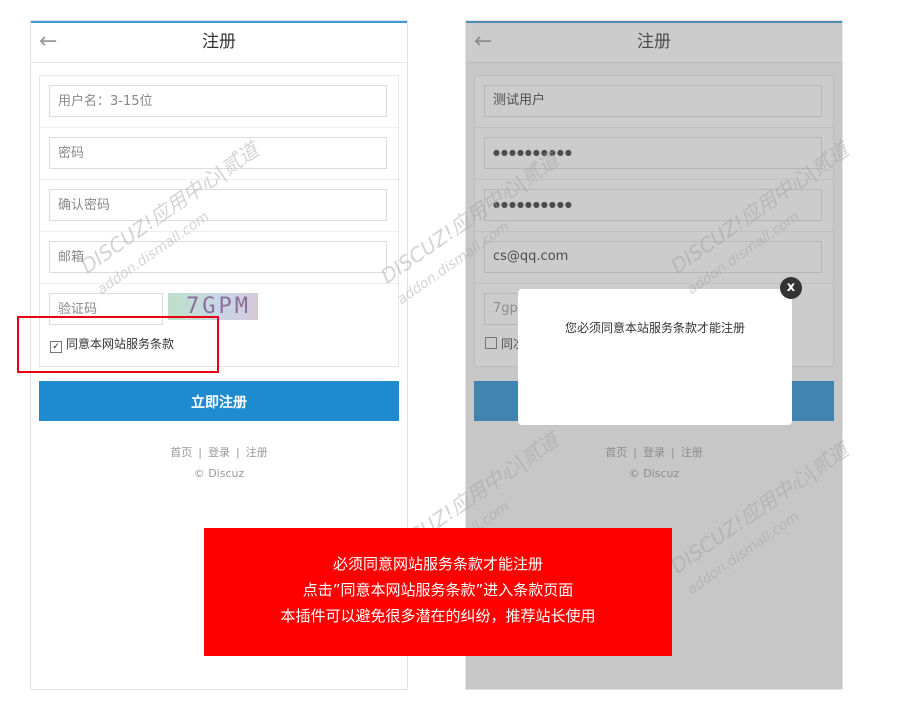 The height and width of the screenshot is (716, 910). I want to click on footer-links: 首页 | 登录 | 注册, so click(219, 452).